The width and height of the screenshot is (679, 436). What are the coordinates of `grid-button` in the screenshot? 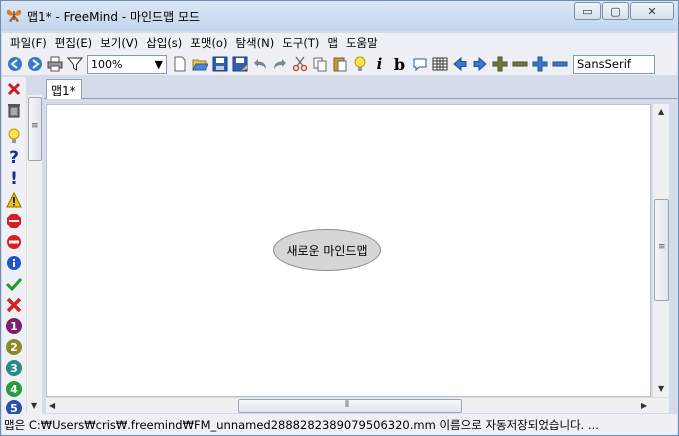 It's located at (439, 64).